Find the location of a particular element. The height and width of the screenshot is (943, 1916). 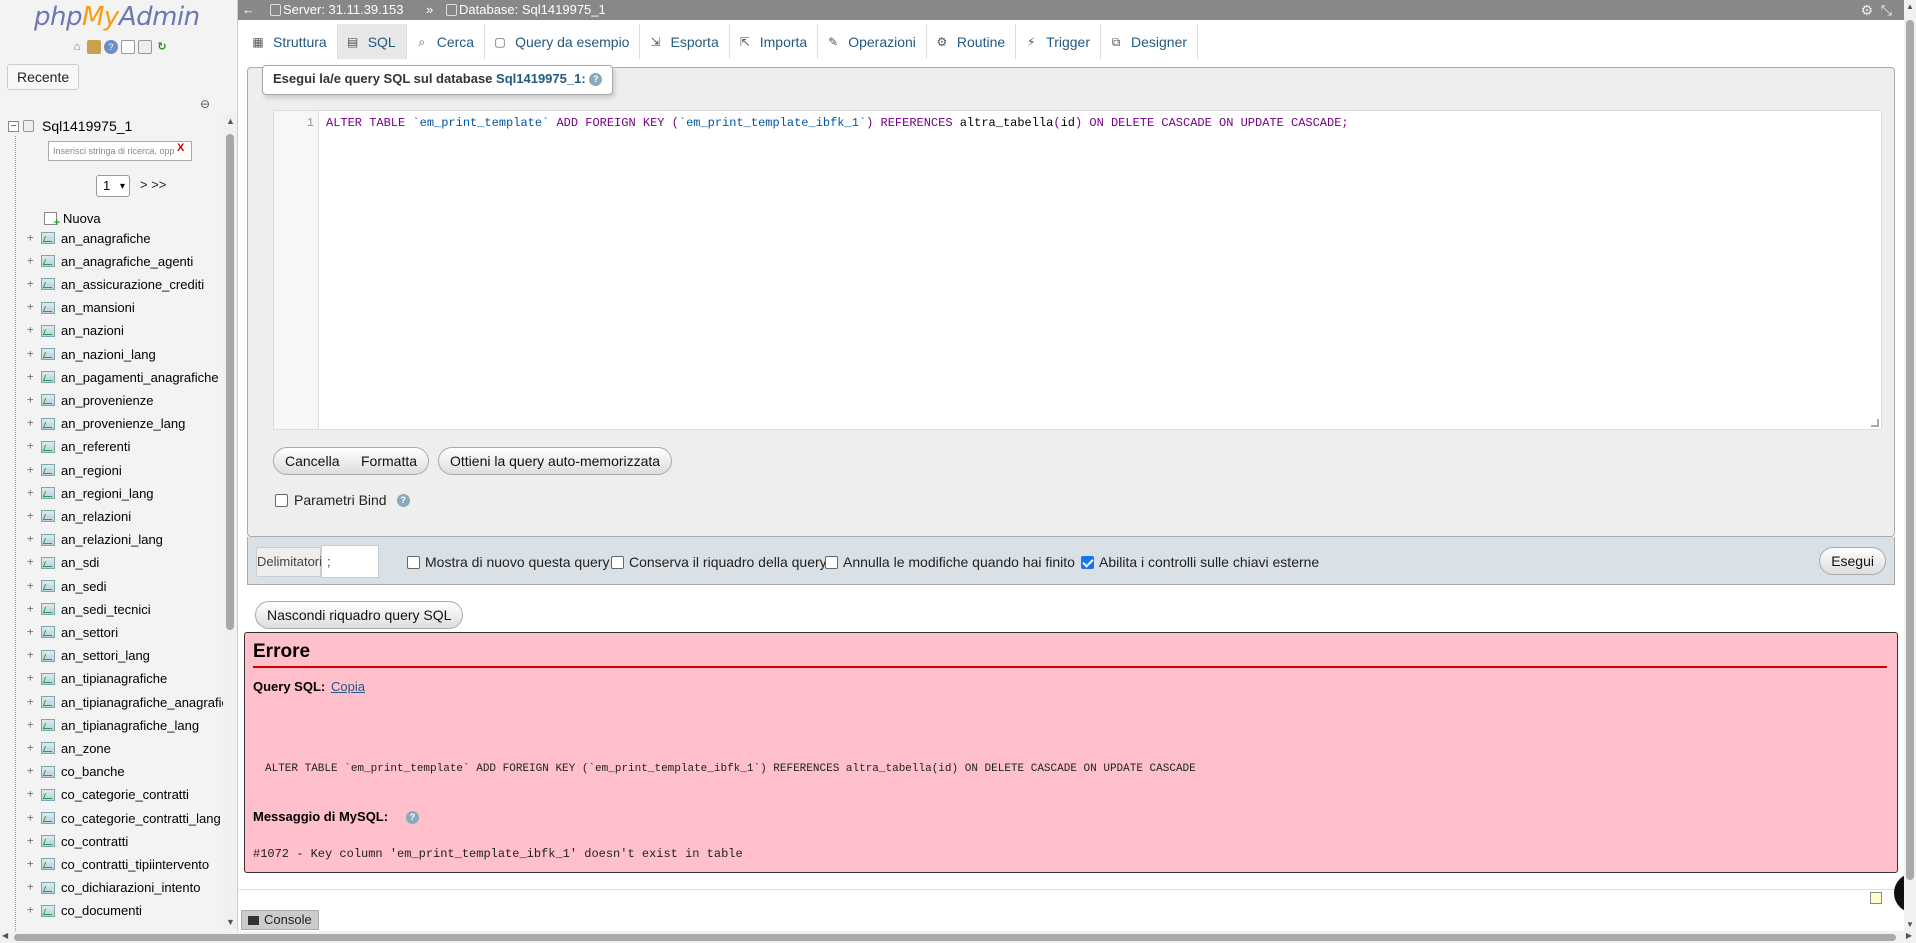

show-again-checkbox is located at coordinates (413, 562).